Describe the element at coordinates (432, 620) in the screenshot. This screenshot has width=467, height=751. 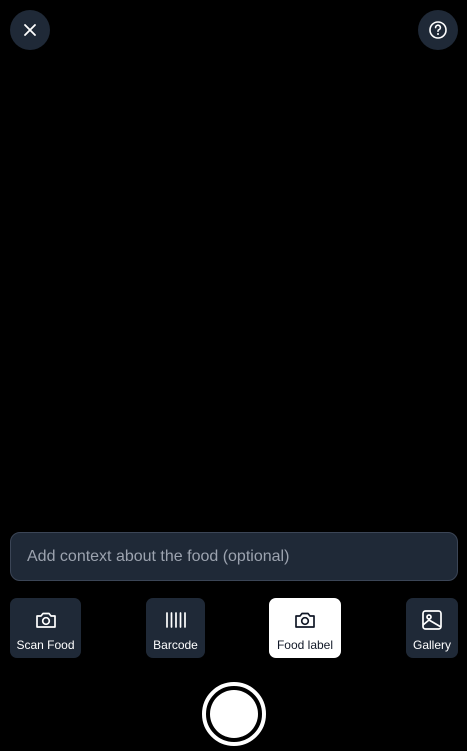
I see `image-icon` at that location.